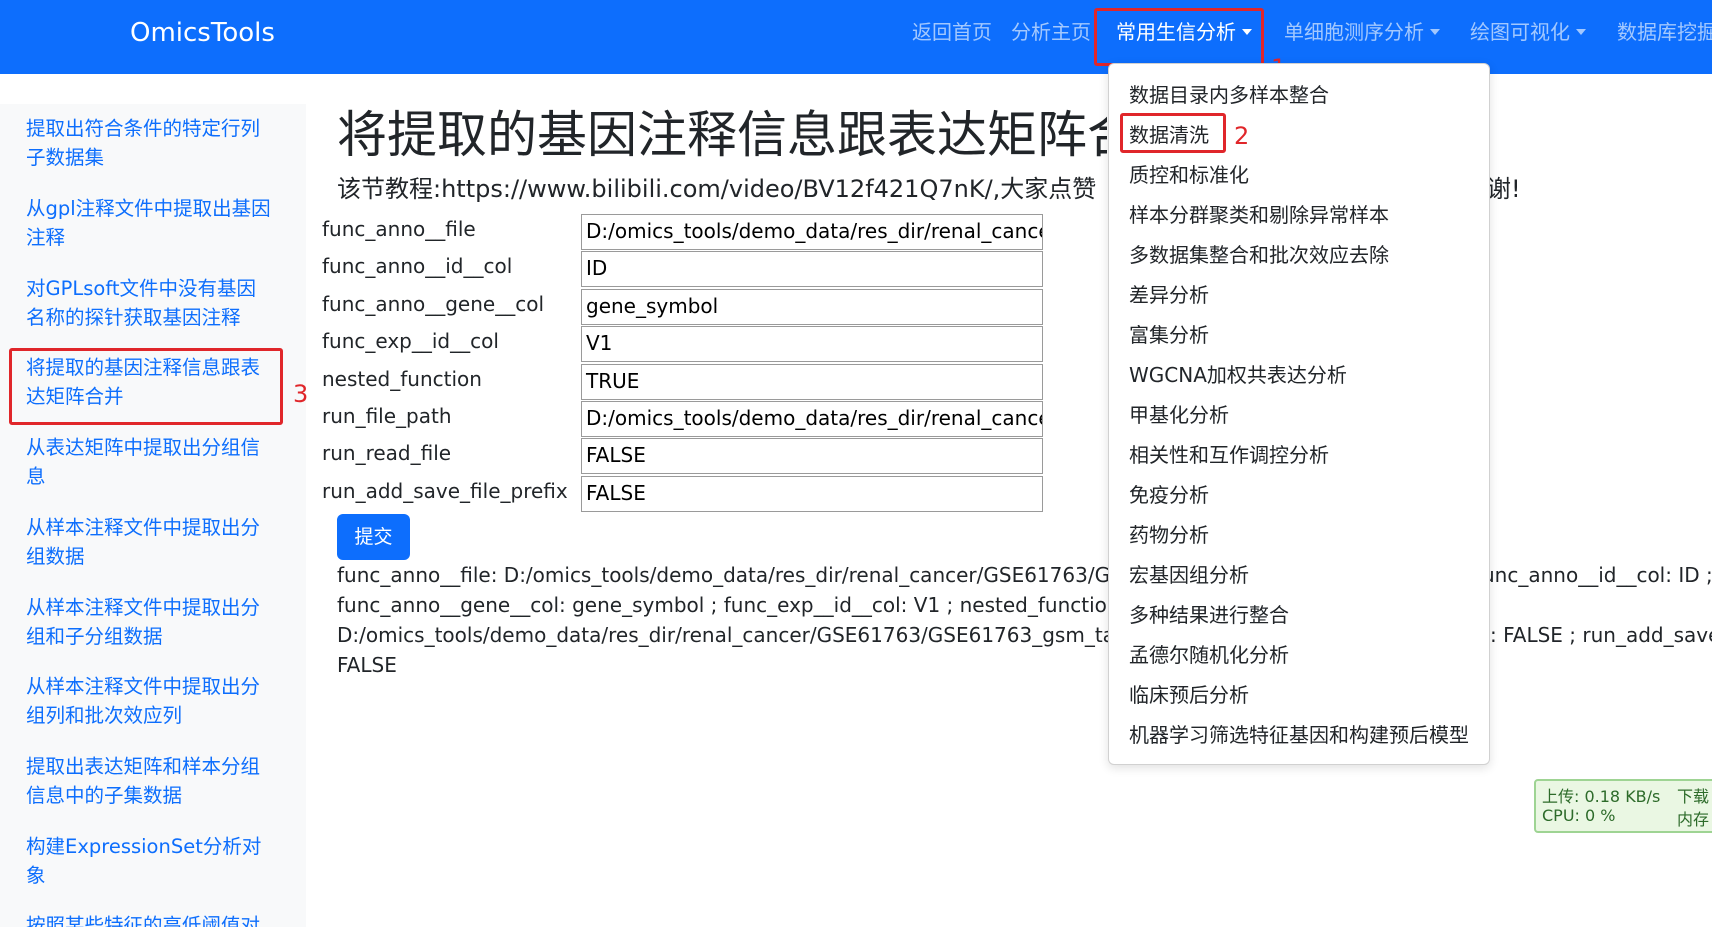  What do you see at coordinates (148, 701) in the screenshot?
I see `sidebar-item-batch-column: 从样本注释文件中提取出分组列和批次效应列` at bounding box center [148, 701].